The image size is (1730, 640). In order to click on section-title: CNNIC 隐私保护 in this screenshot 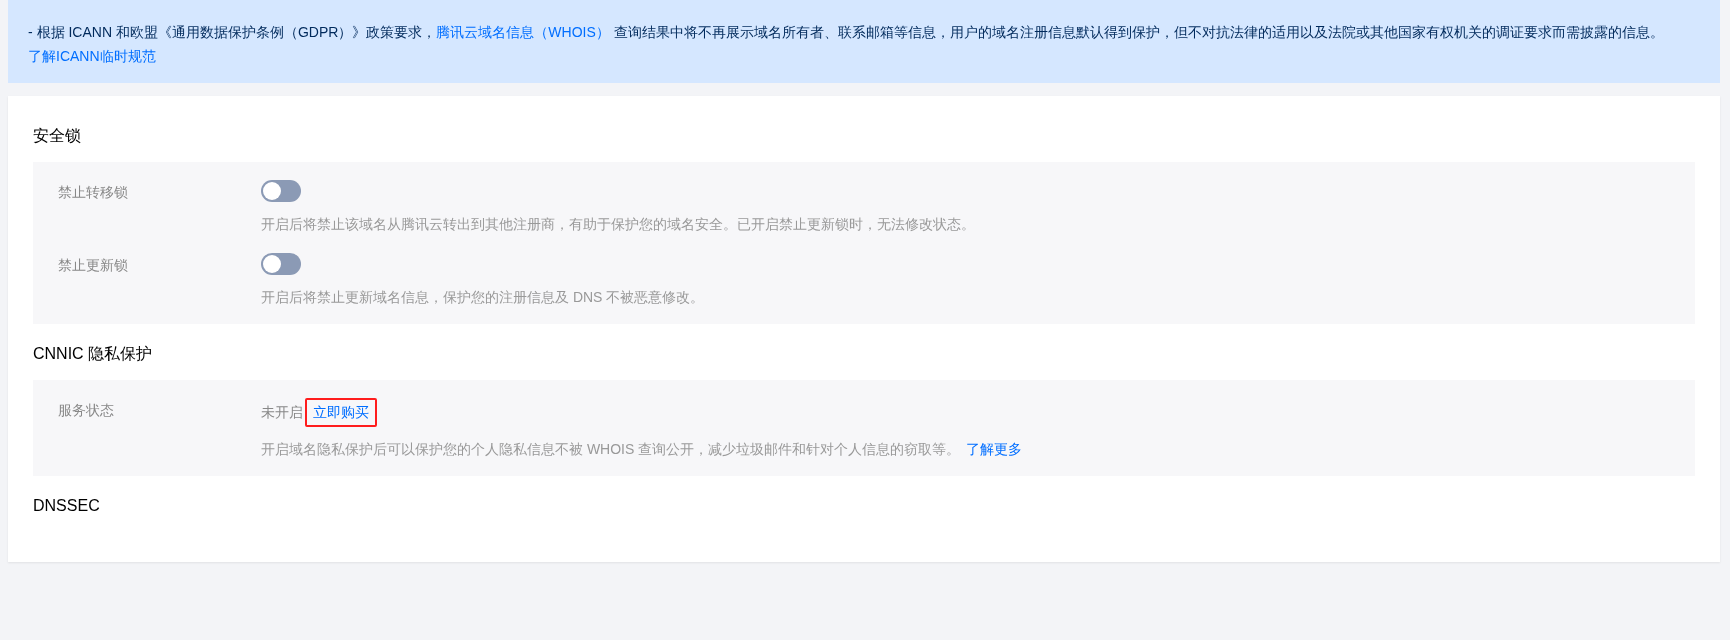, I will do `click(93, 354)`.